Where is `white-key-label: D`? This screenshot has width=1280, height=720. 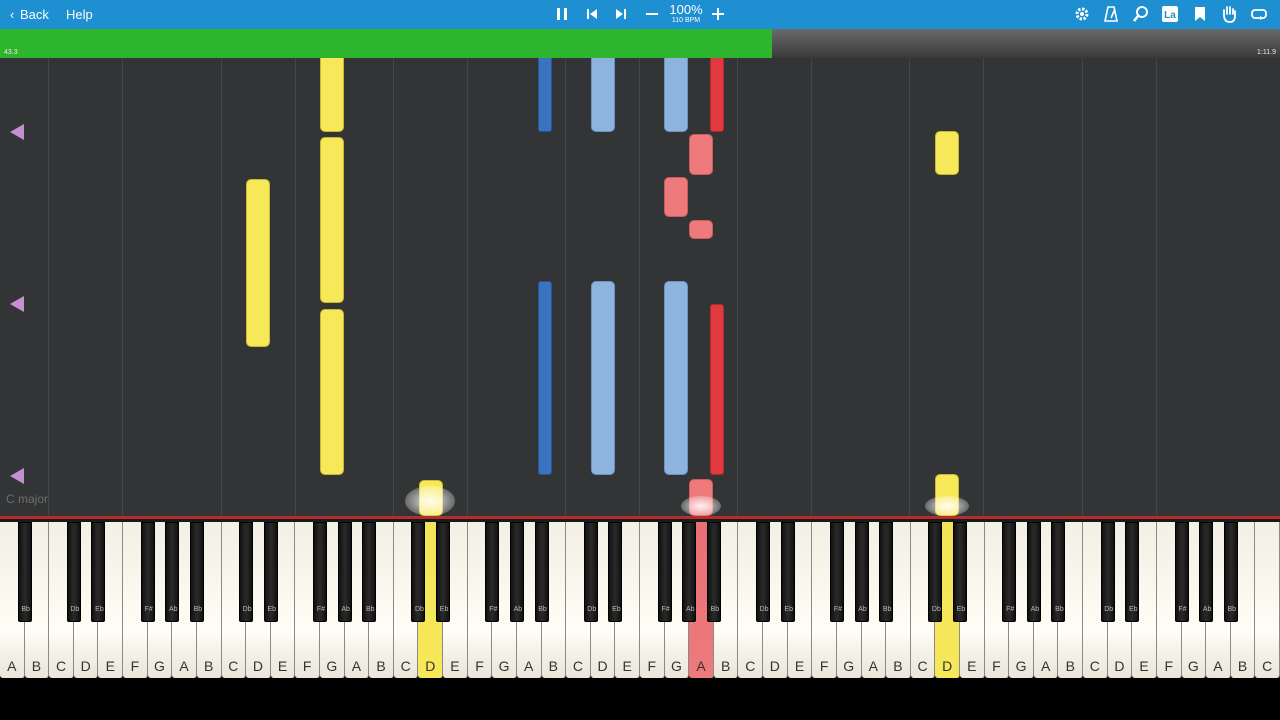
white-key-label: D is located at coordinates (774, 666).